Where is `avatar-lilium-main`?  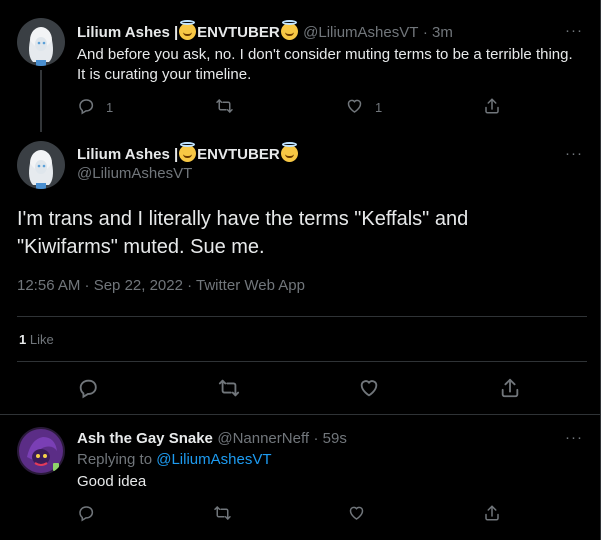
avatar-lilium-main is located at coordinates (41, 165).